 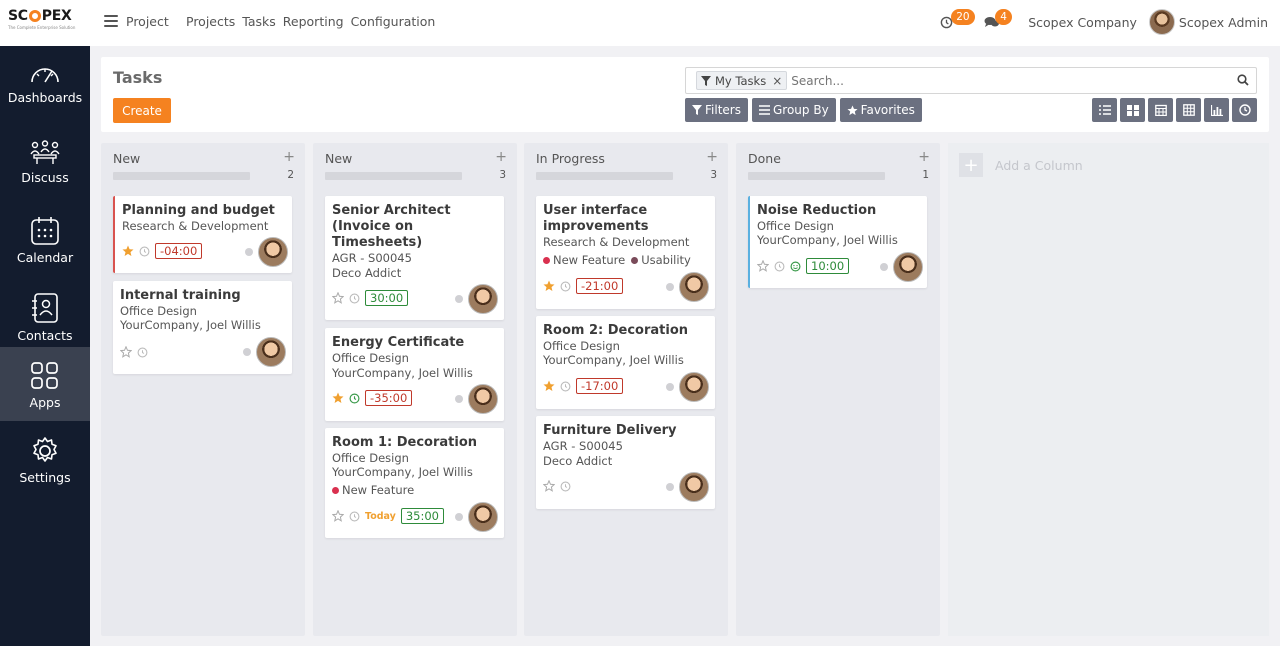 What do you see at coordinates (570, 158) in the screenshot?
I see `column-title: In Progress` at bounding box center [570, 158].